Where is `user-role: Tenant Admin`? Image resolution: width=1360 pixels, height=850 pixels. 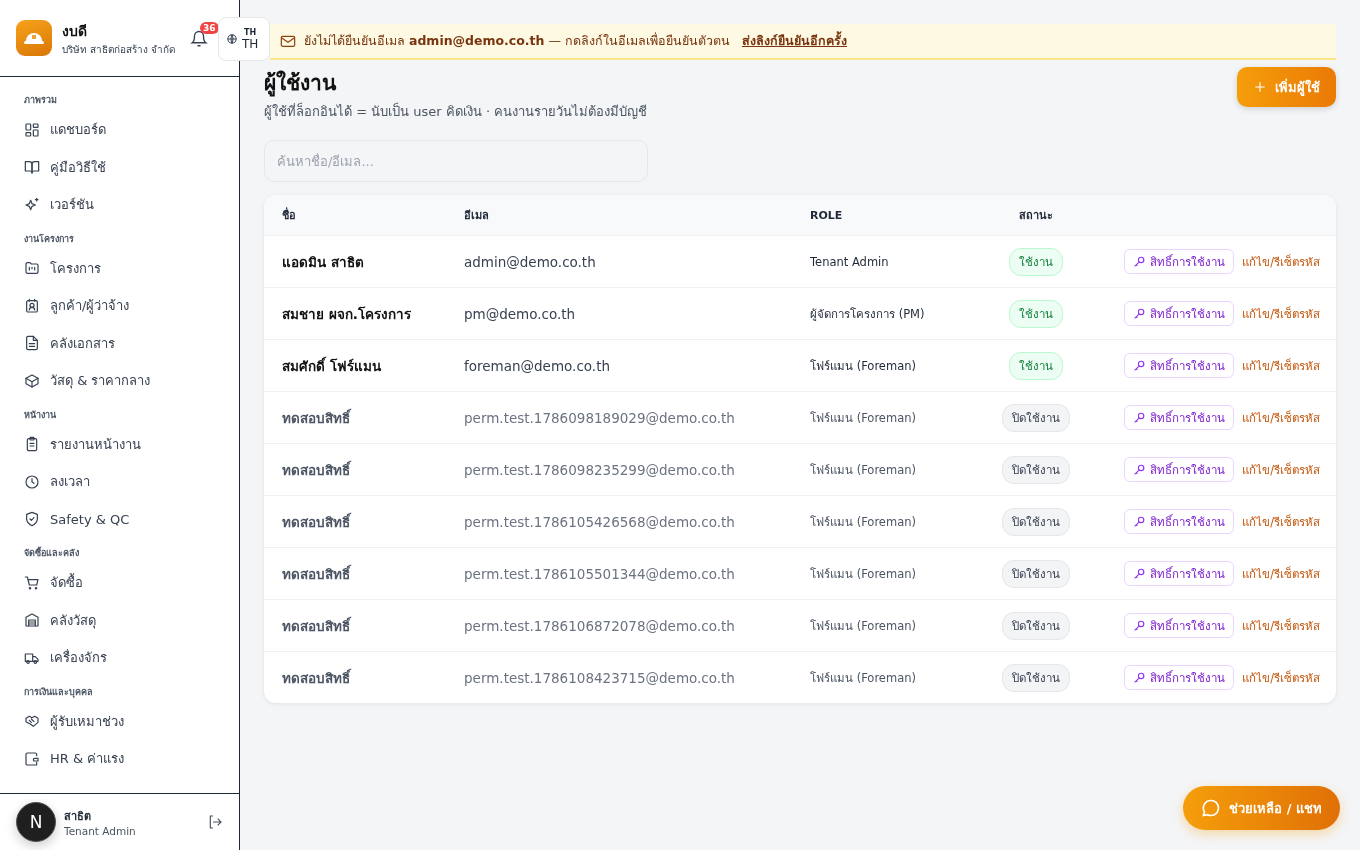
user-role: Tenant Admin is located at coordinates (100, 831).